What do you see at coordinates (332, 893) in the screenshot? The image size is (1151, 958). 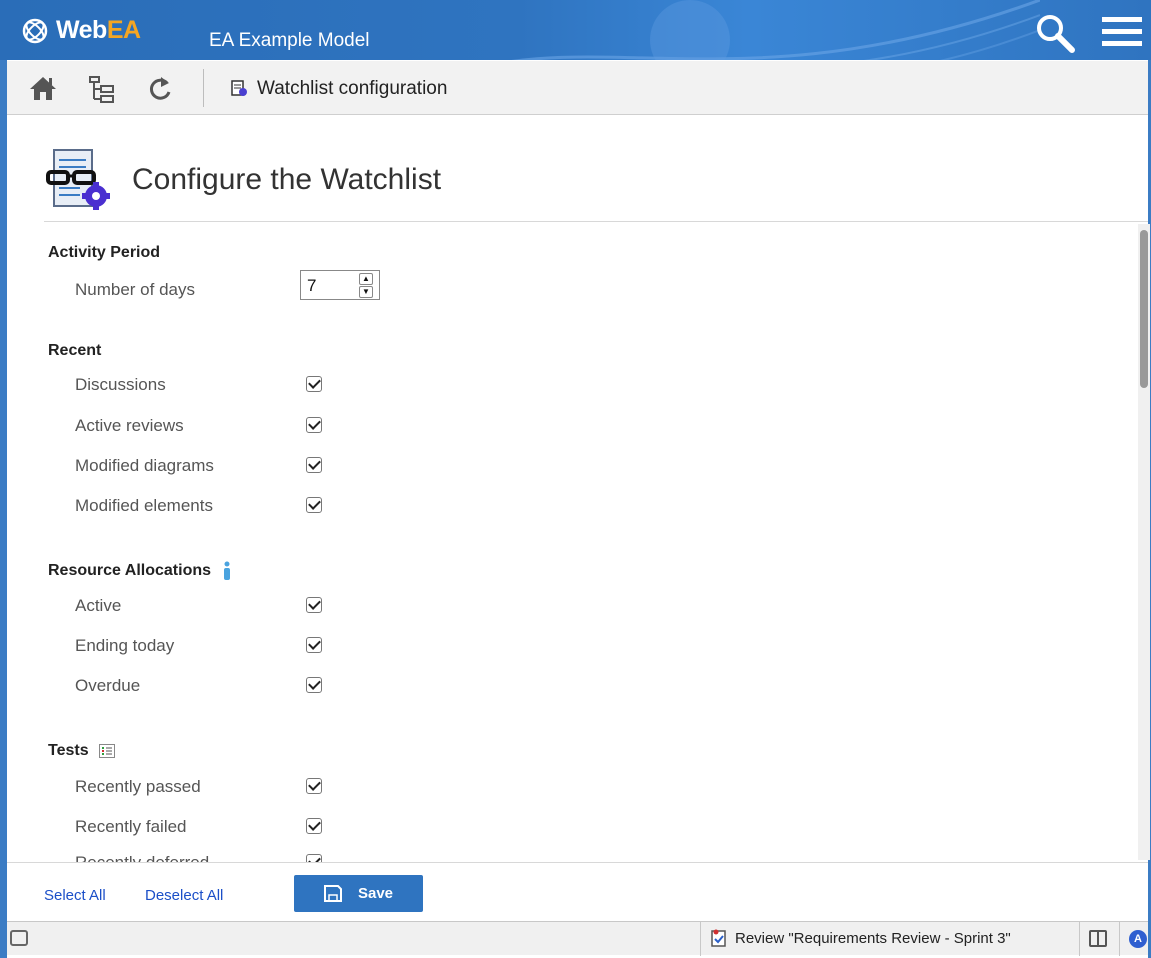 I see `save-icon` at bounding box center [332, 893].